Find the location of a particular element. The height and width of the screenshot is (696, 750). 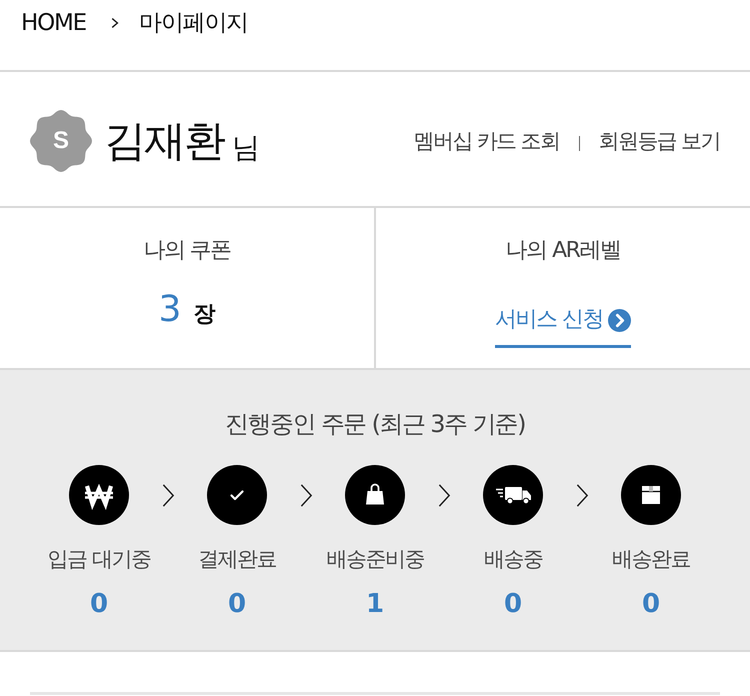

profile-link: 멤버십 카드 조회 is located at coordinates (487, 141).